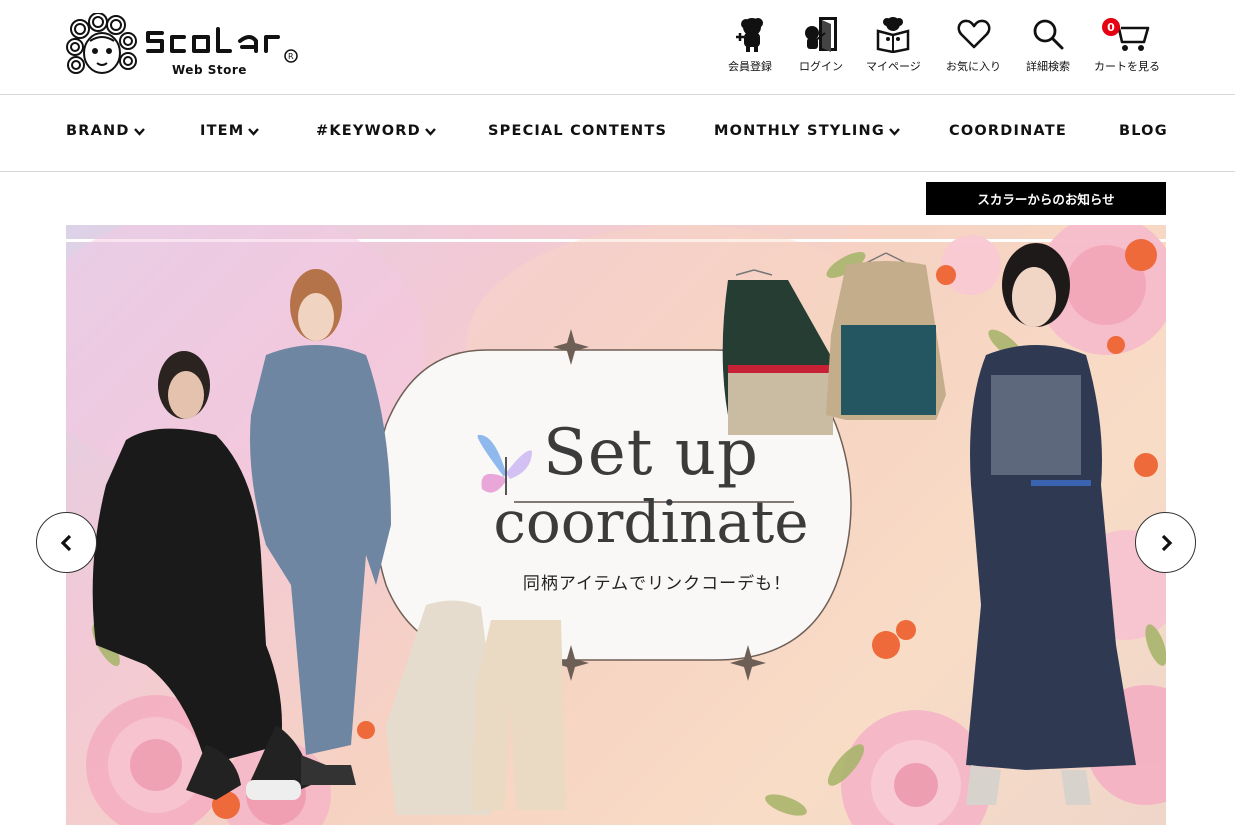 The image size is (1235, 831). Describe the element at coordinates (973, 66) in the screenshot. I see `favorites-label: お気に入り` at that location.